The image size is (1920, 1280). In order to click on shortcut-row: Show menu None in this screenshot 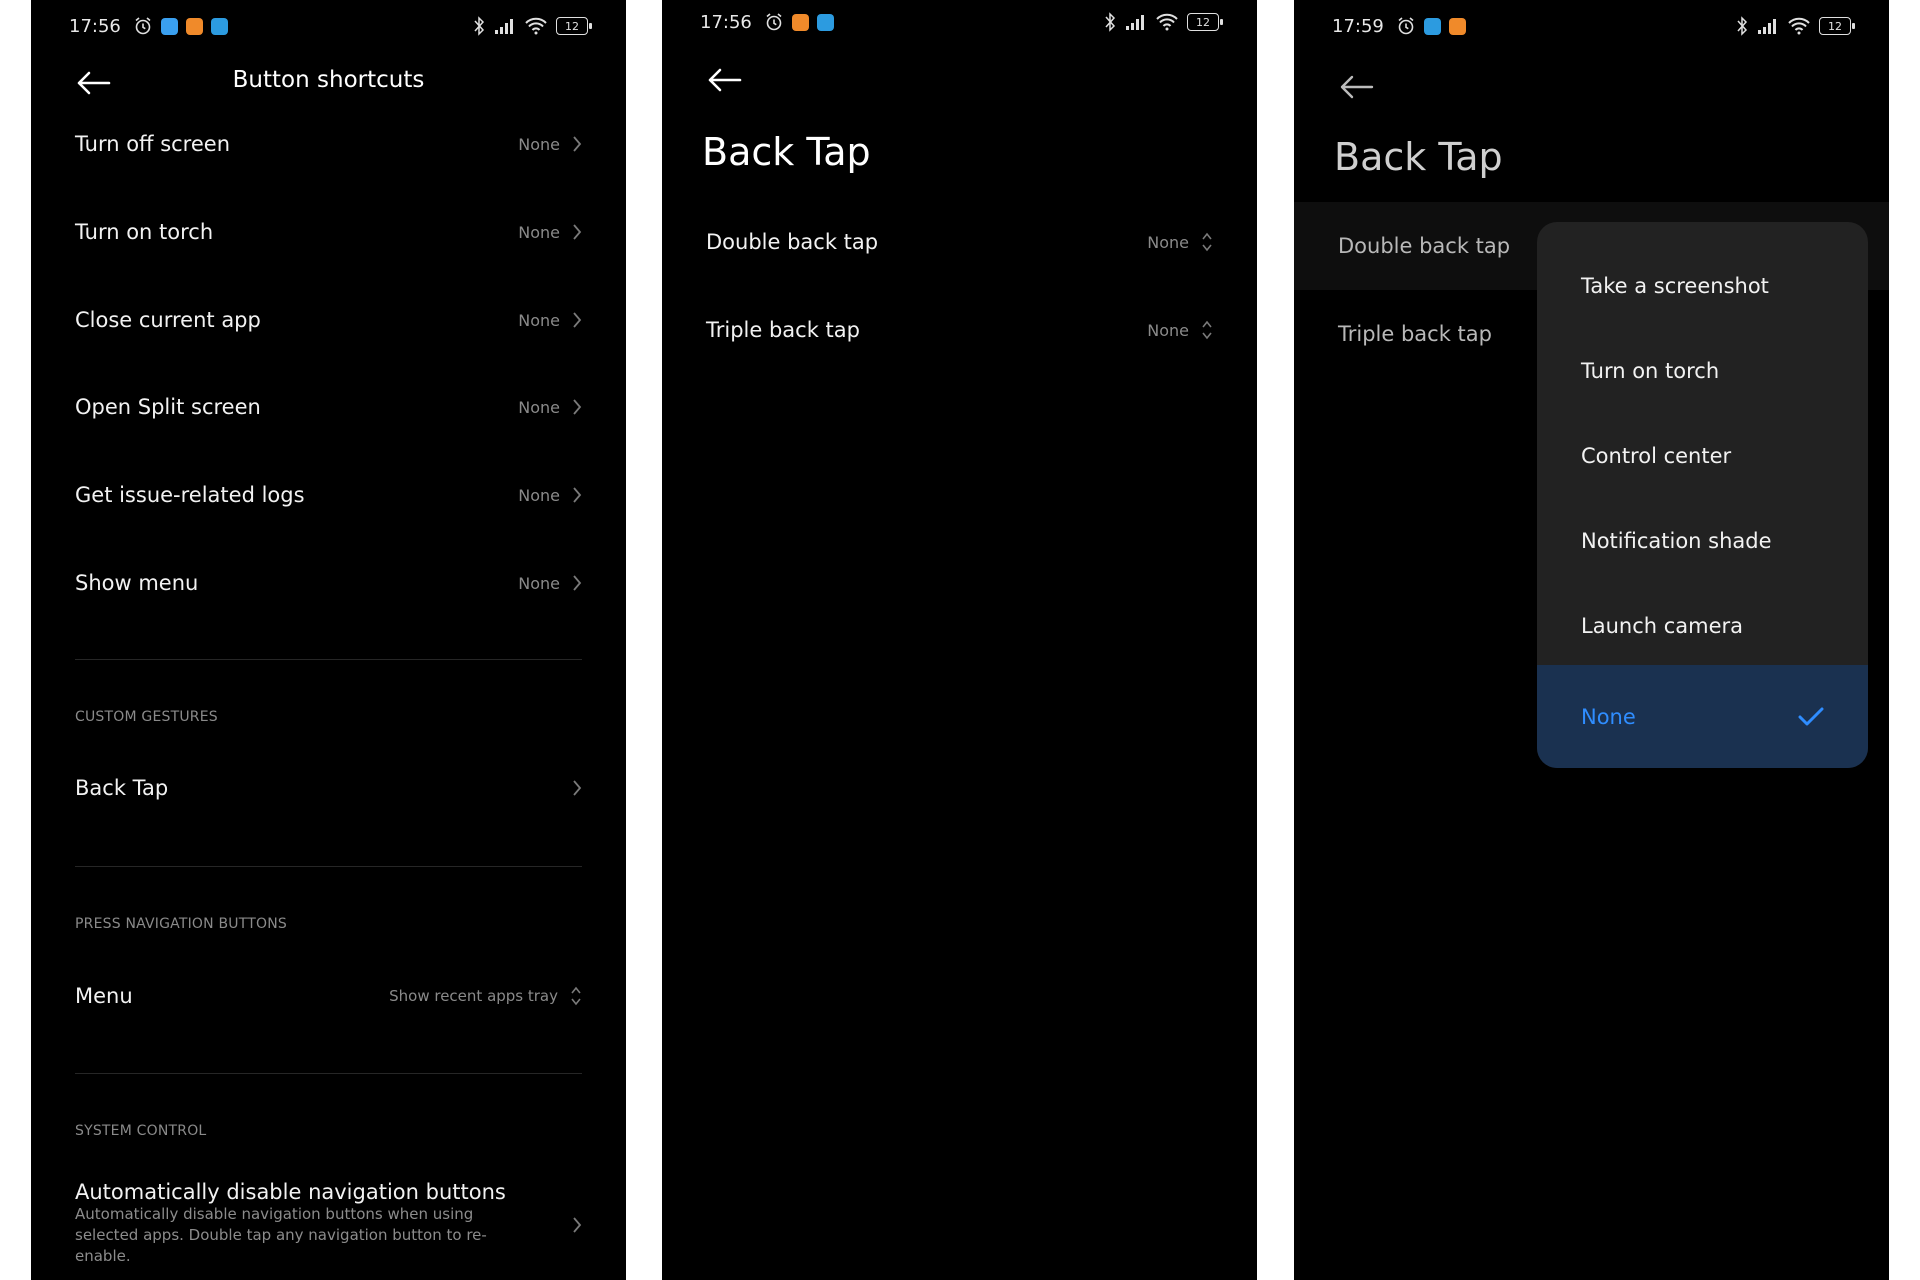, I will do `click(328, 583)`.